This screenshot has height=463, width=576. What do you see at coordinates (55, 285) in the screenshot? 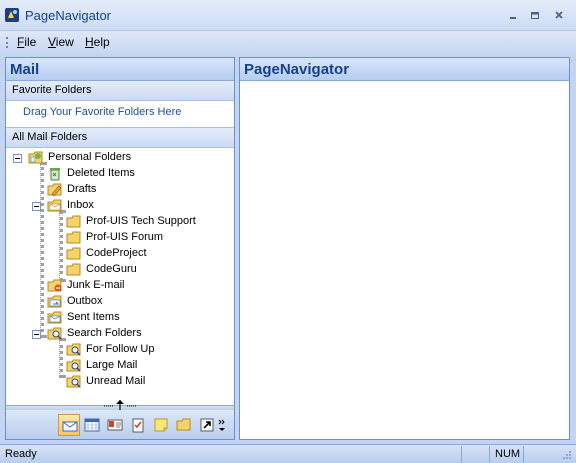
I see `junk-mail-icon` at bounding box center [55, 285].